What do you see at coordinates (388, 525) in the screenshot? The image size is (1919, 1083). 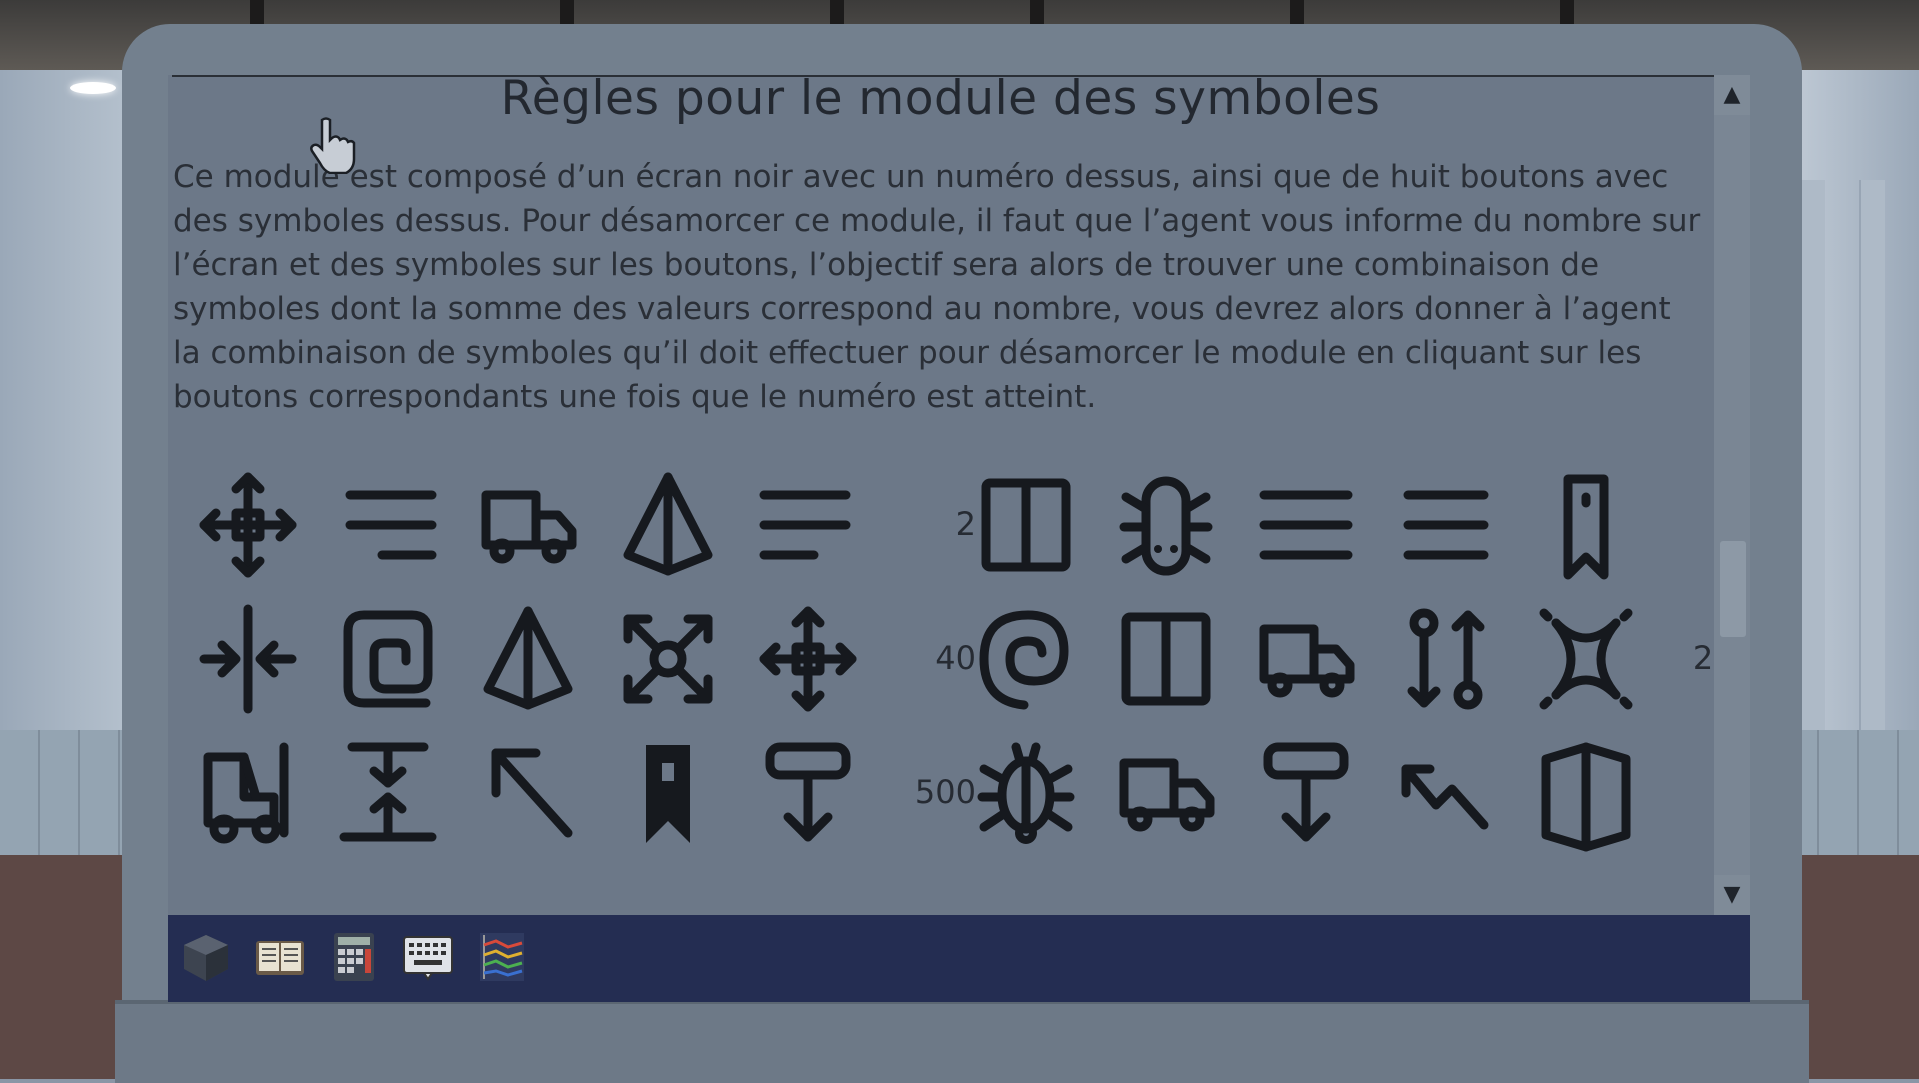 I see `align-right-lines-icon` at bounding box center [388, 525].